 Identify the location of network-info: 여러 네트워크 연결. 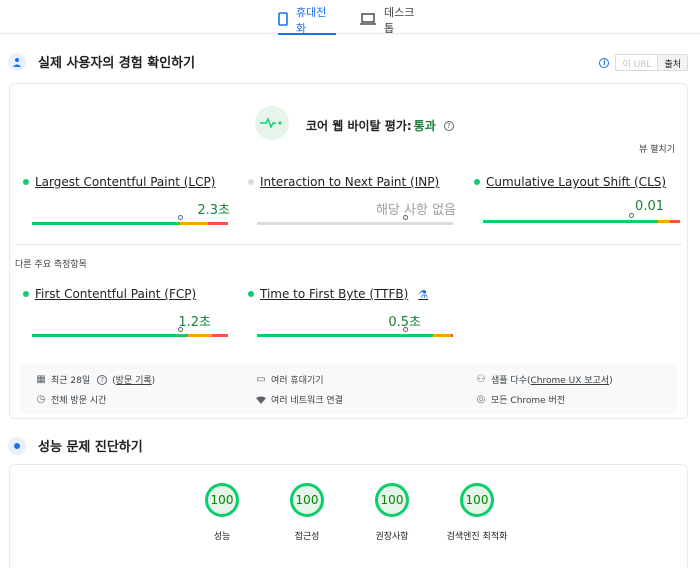
(299, 399).